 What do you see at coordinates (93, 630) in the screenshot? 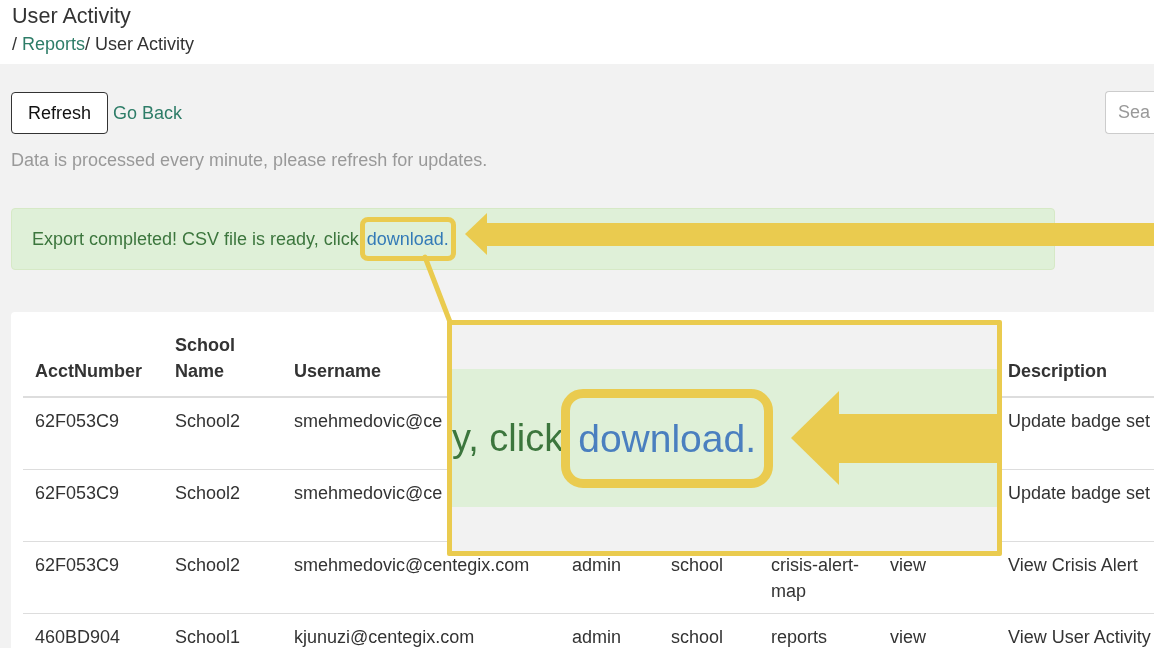
I see `table-cell: 460BD904` at bounding box center [93, 630].